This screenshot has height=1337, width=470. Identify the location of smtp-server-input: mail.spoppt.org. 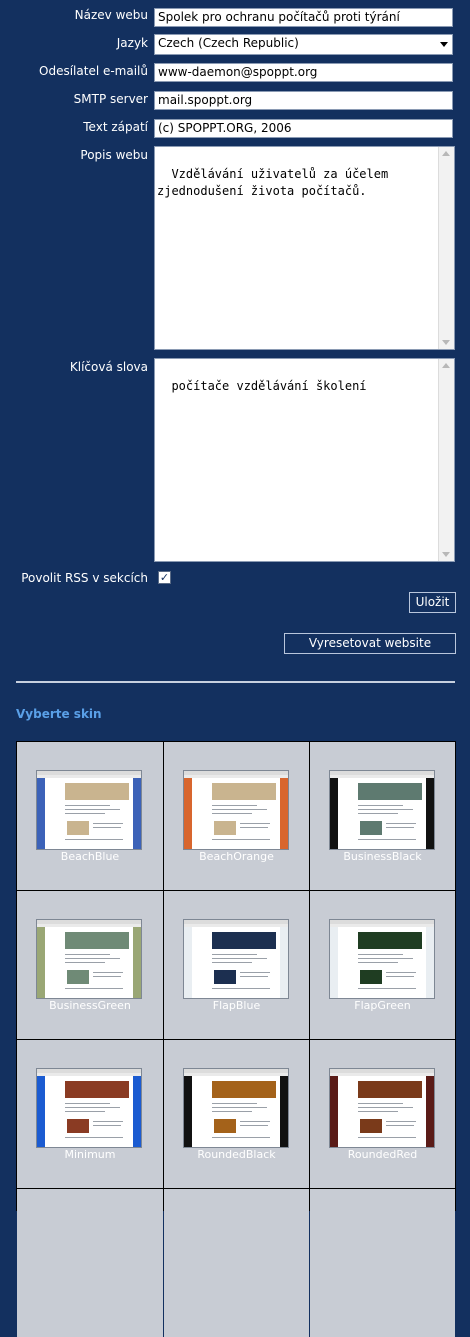
(303, 100).